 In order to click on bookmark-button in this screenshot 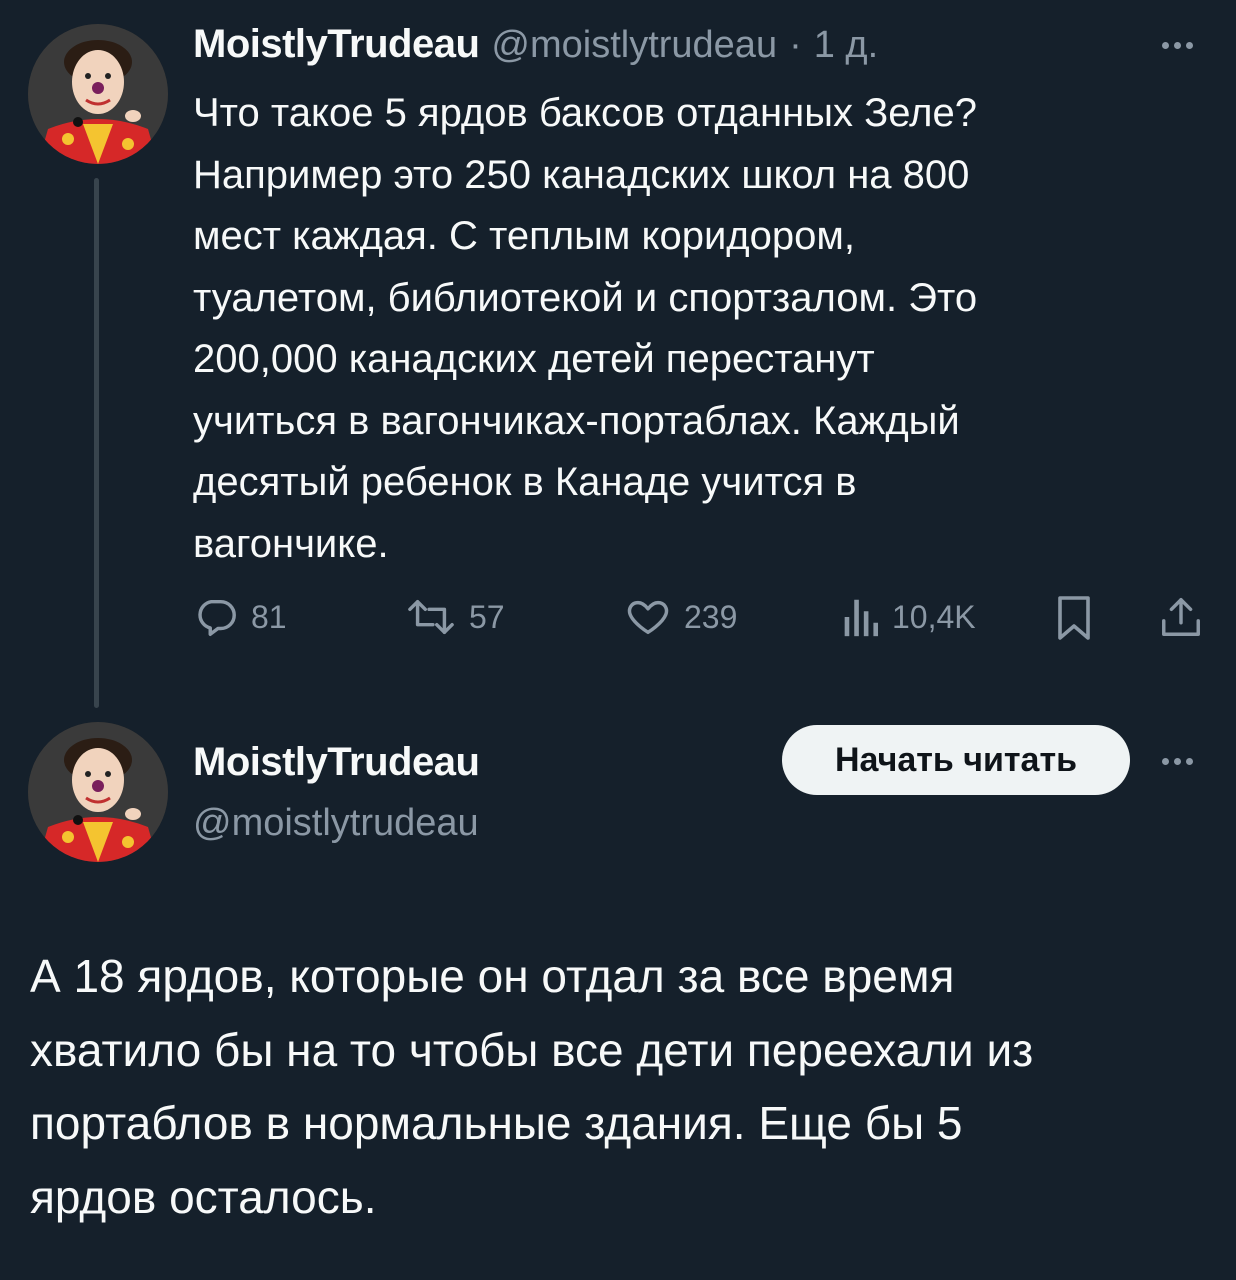, I will do `click(1074, 618)`.